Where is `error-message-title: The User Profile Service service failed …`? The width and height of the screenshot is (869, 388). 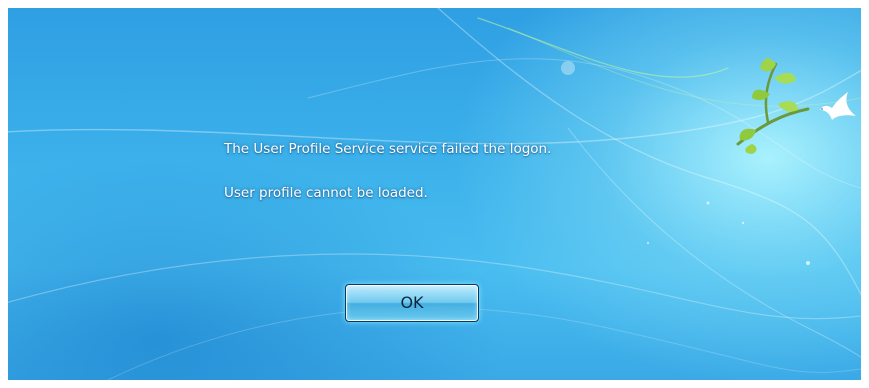 error-message-title: The User Profile Service service failed … is located at coordinates (388, 149).